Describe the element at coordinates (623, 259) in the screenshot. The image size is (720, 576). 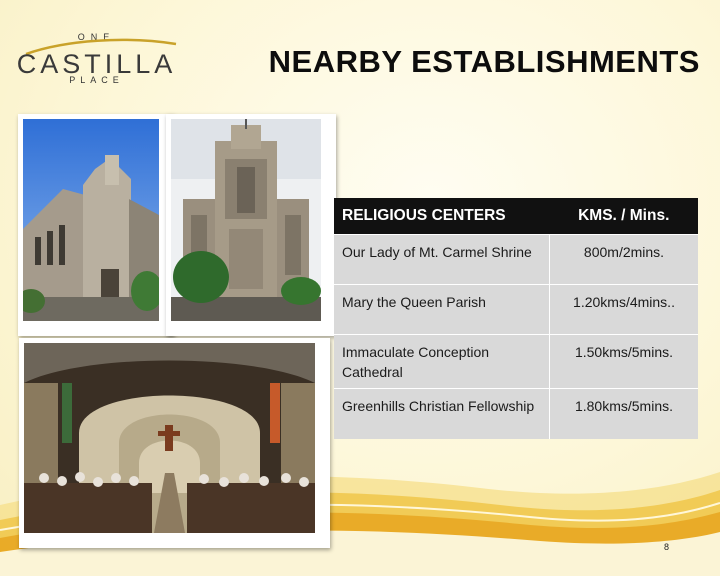
I see `distance-value: 800m/2mins.` at that location.